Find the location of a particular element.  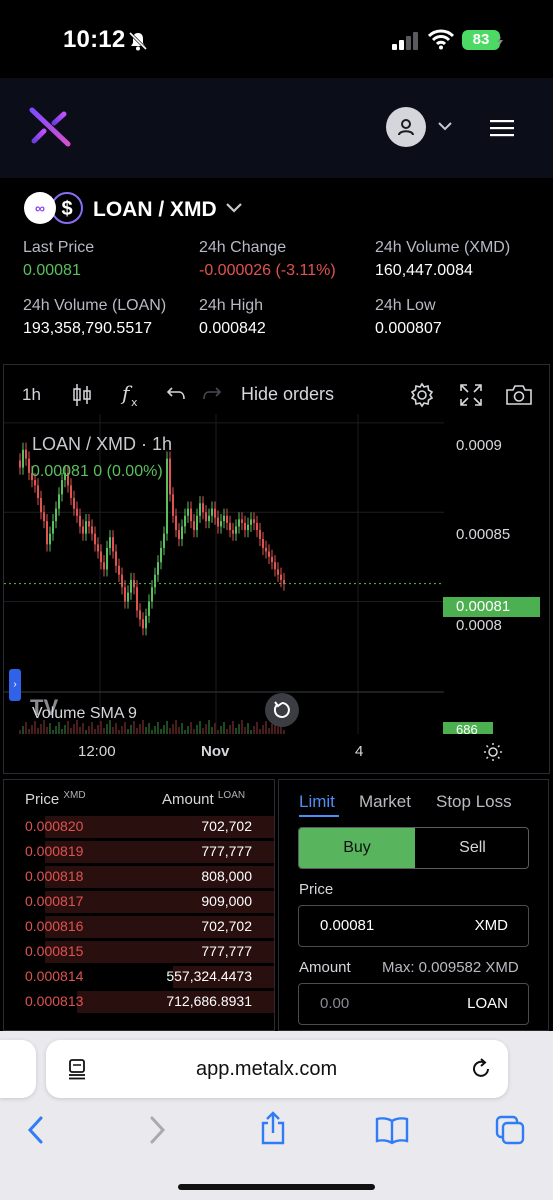

amount-max-label: Max: 0.009582 XMD is located at coordinates (450, 967).